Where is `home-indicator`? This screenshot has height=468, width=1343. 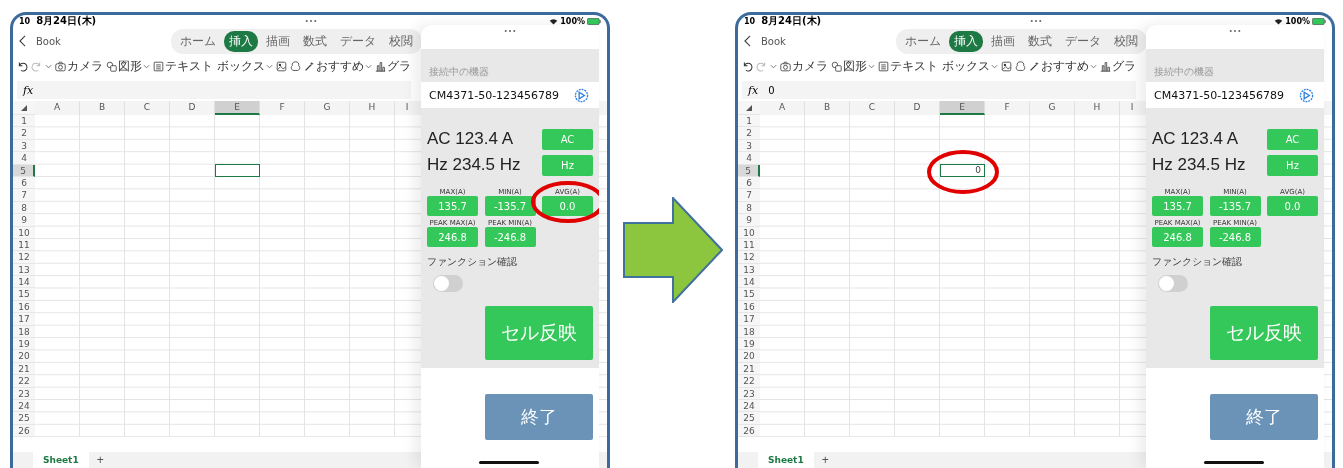 home-indicator is located at coordinates (1234, 462).